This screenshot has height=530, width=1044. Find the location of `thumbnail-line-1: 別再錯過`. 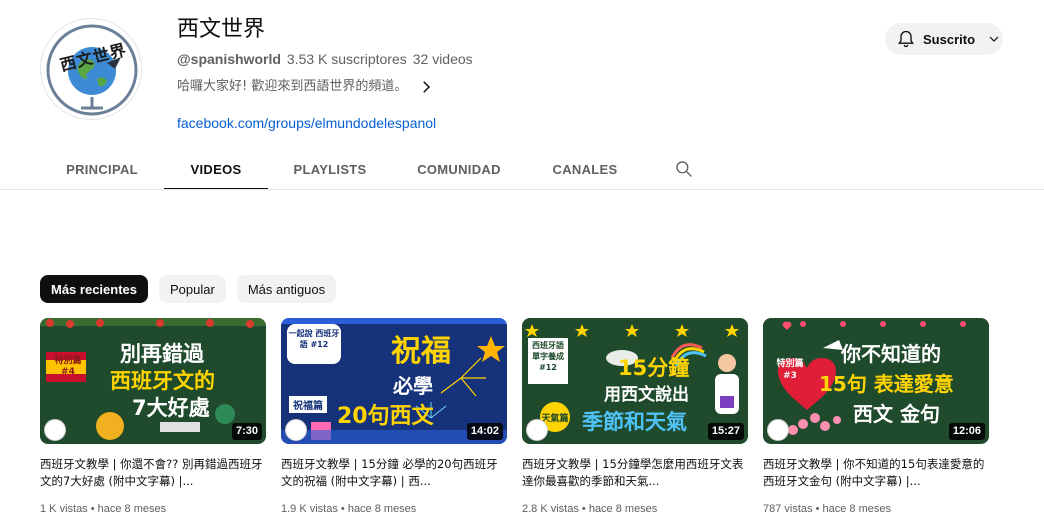

thumbnail-line-1: 別再錯過 is located at coordinates (162, 354).